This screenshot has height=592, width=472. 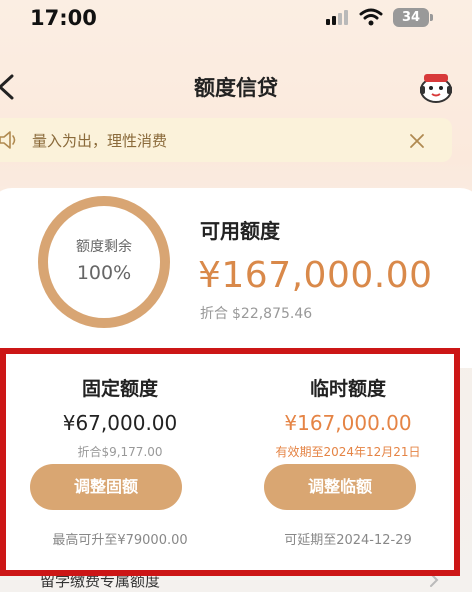 What do you see at coordinates (272, 314) in the screenshot?
I see `equiv-value: $22,875.46` at bounding box center [272, 314].